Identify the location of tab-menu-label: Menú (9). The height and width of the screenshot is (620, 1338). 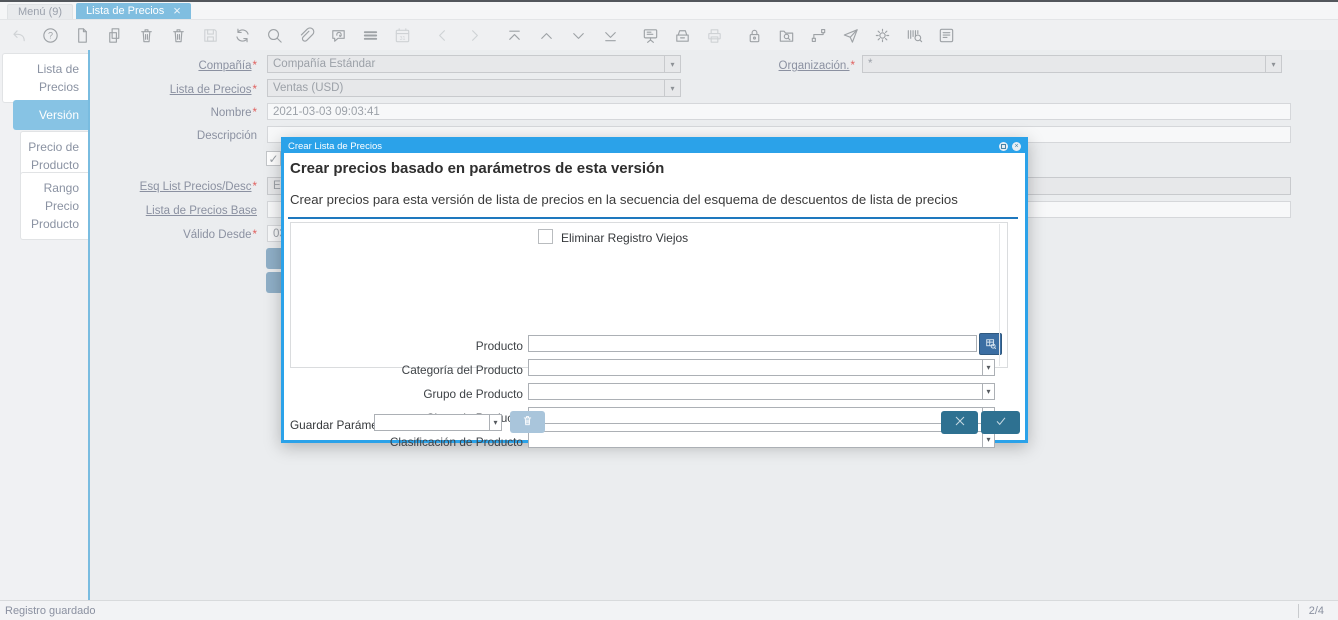
(40, 12).